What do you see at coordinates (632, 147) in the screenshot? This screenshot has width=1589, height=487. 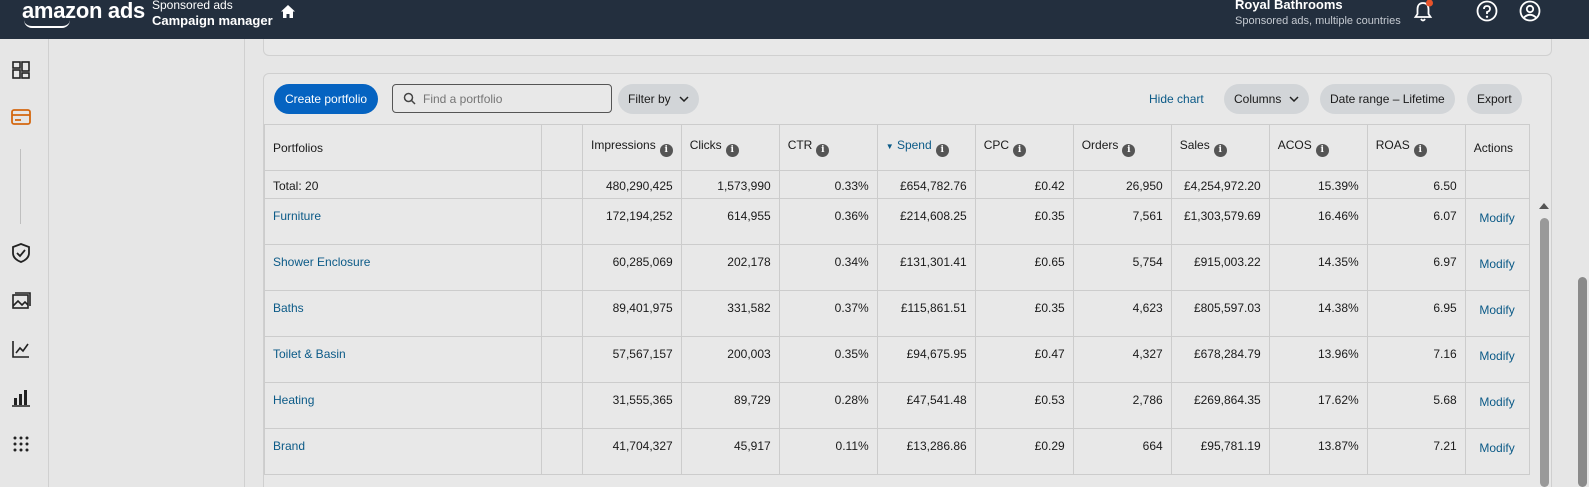 I see `col-header-impressions: Impressions i` at bounding box center [632, 147].